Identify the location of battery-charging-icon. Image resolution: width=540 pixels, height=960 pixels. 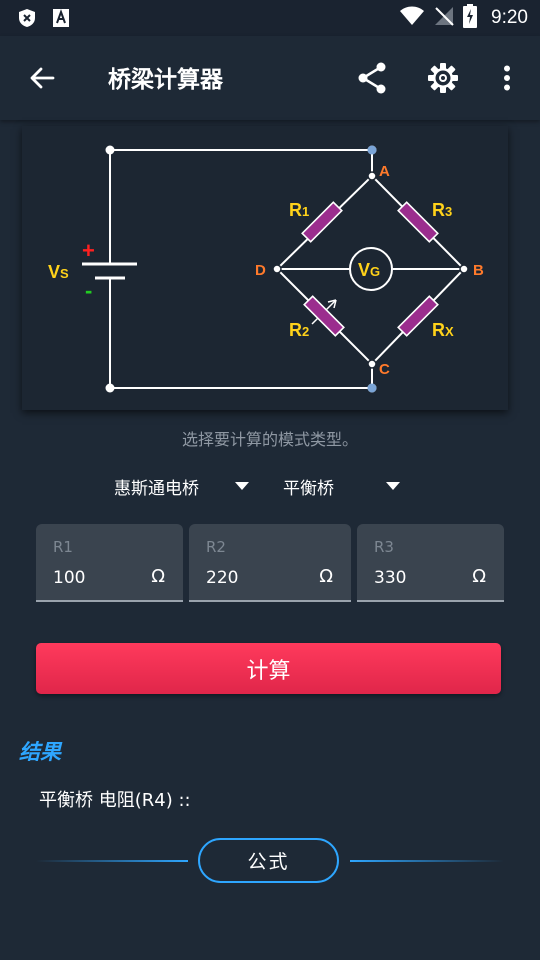
(470, 18).